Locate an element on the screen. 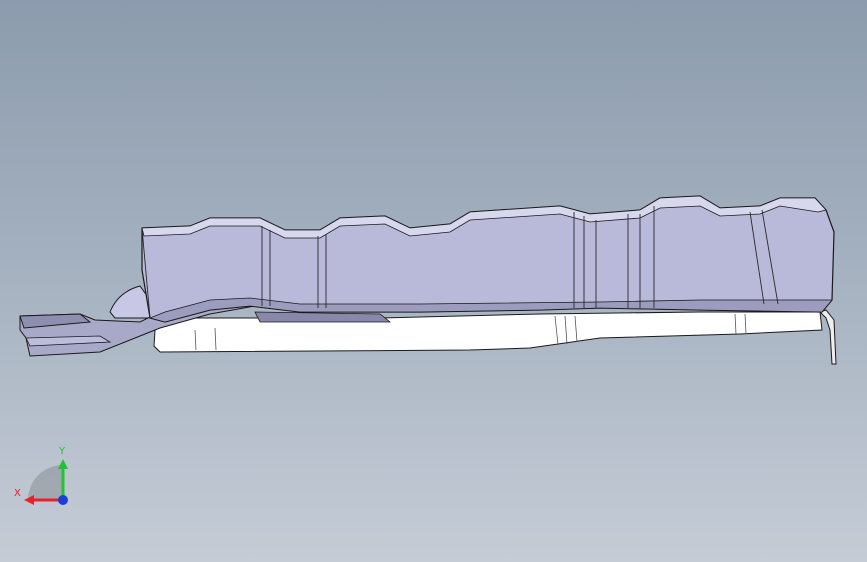 This screenshot has width=867, height=562. triad-plane-icon is located at coordinates (45, 482).